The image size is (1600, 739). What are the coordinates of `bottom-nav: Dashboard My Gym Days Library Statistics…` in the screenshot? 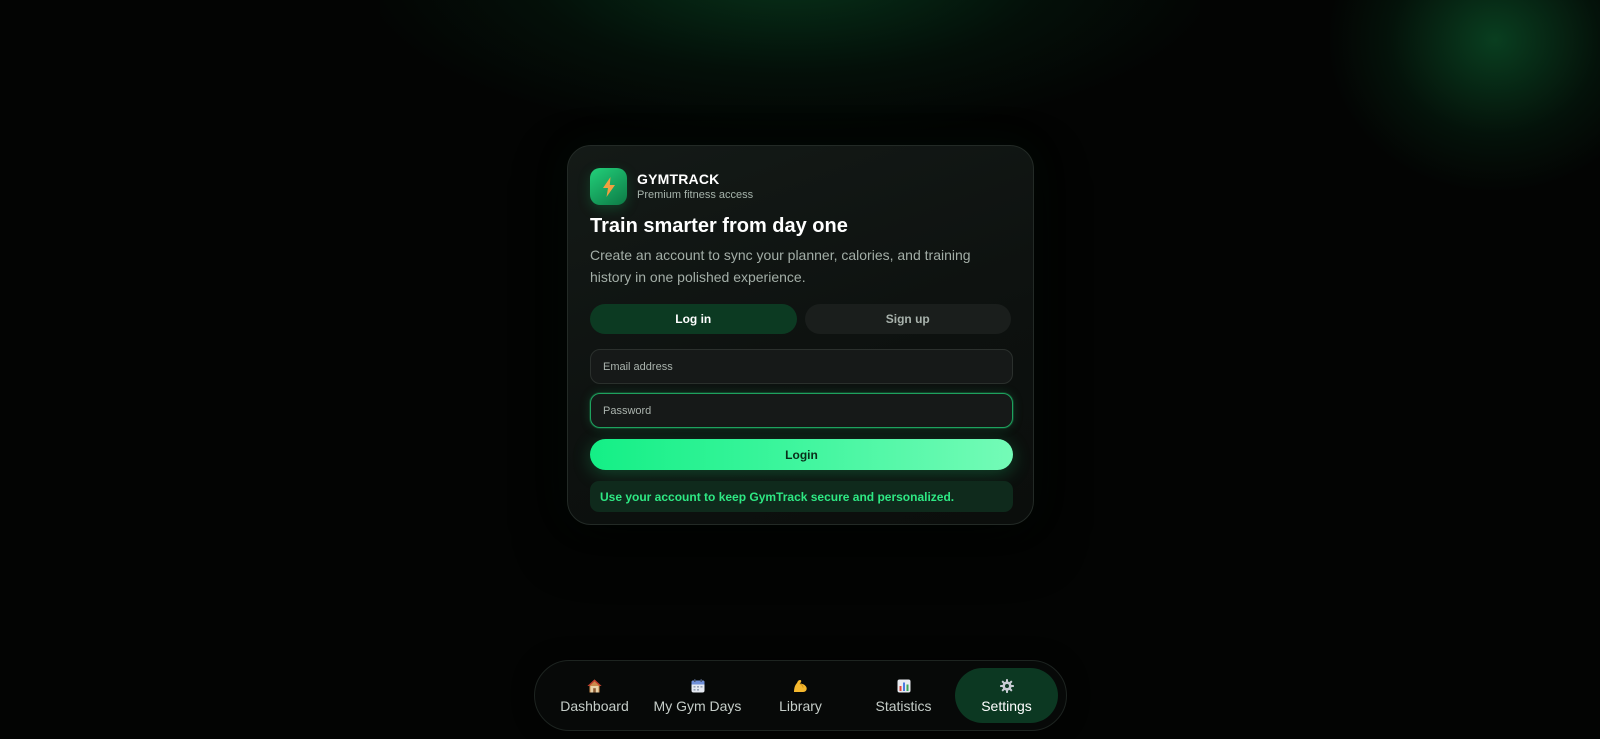 It's located at (800, 695).